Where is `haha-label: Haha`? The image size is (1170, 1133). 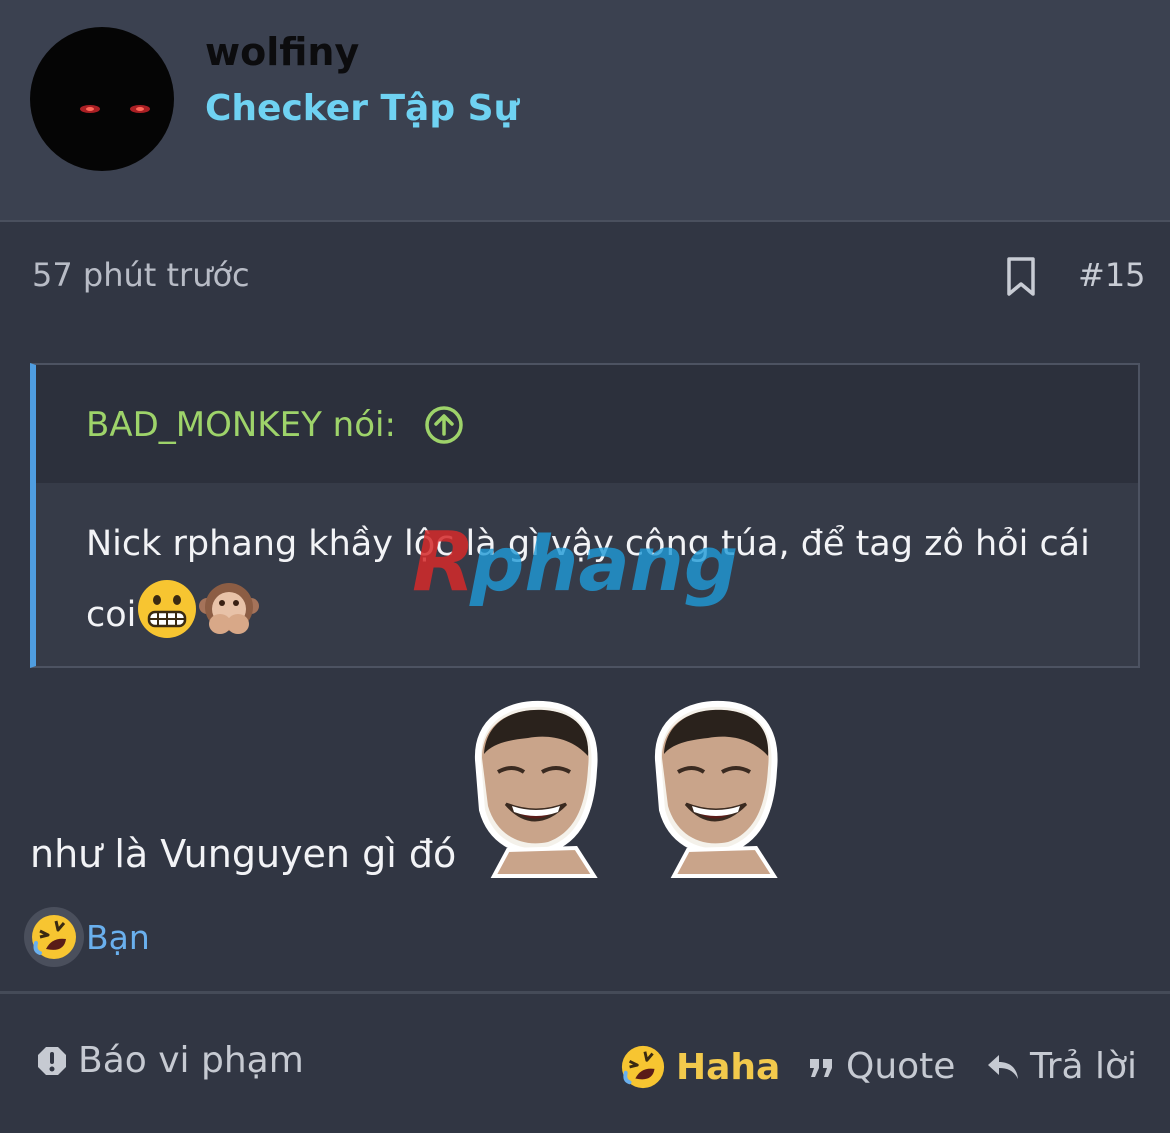
haha-label: Haha is located at coordinates (728, 1067).